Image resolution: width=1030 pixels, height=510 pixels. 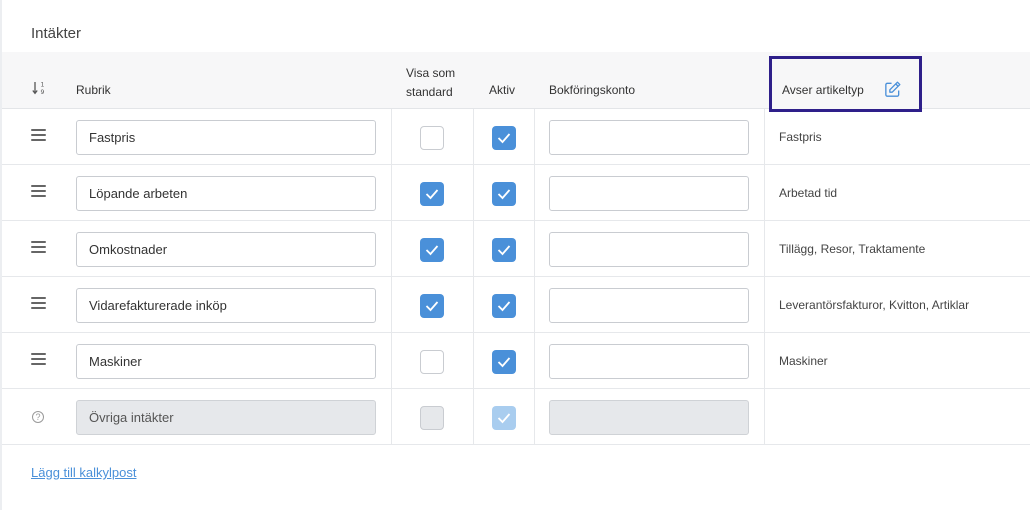 What do you see at coordinates (43, 92) in the screenshot?
I see `svg-text: 9` at bounding box center [43, 92].